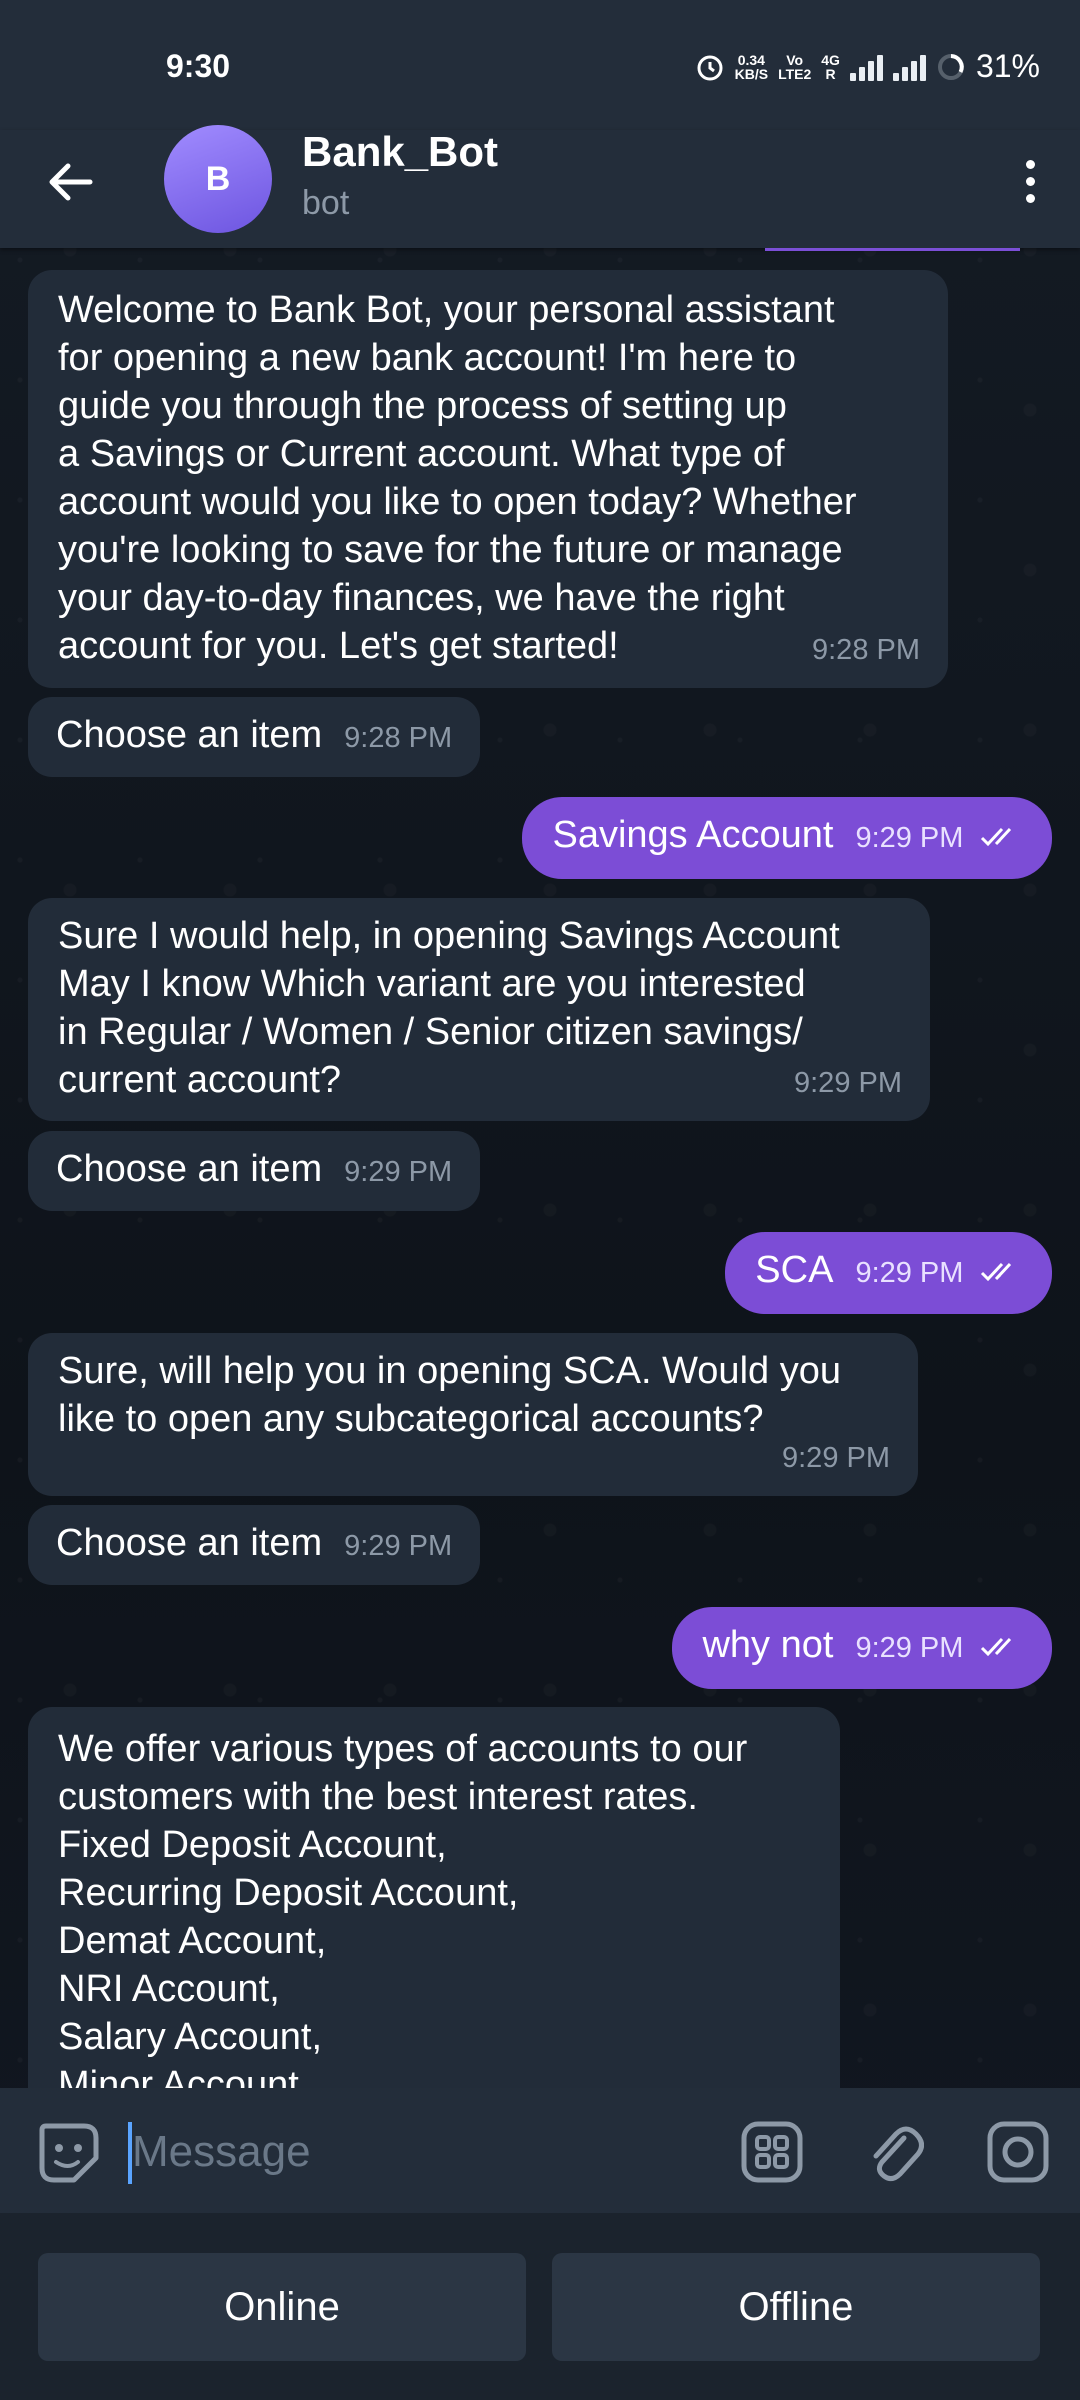 This screenshot has height=2400, width=1080. I want to click on alarm-icon, so click(710, 67).